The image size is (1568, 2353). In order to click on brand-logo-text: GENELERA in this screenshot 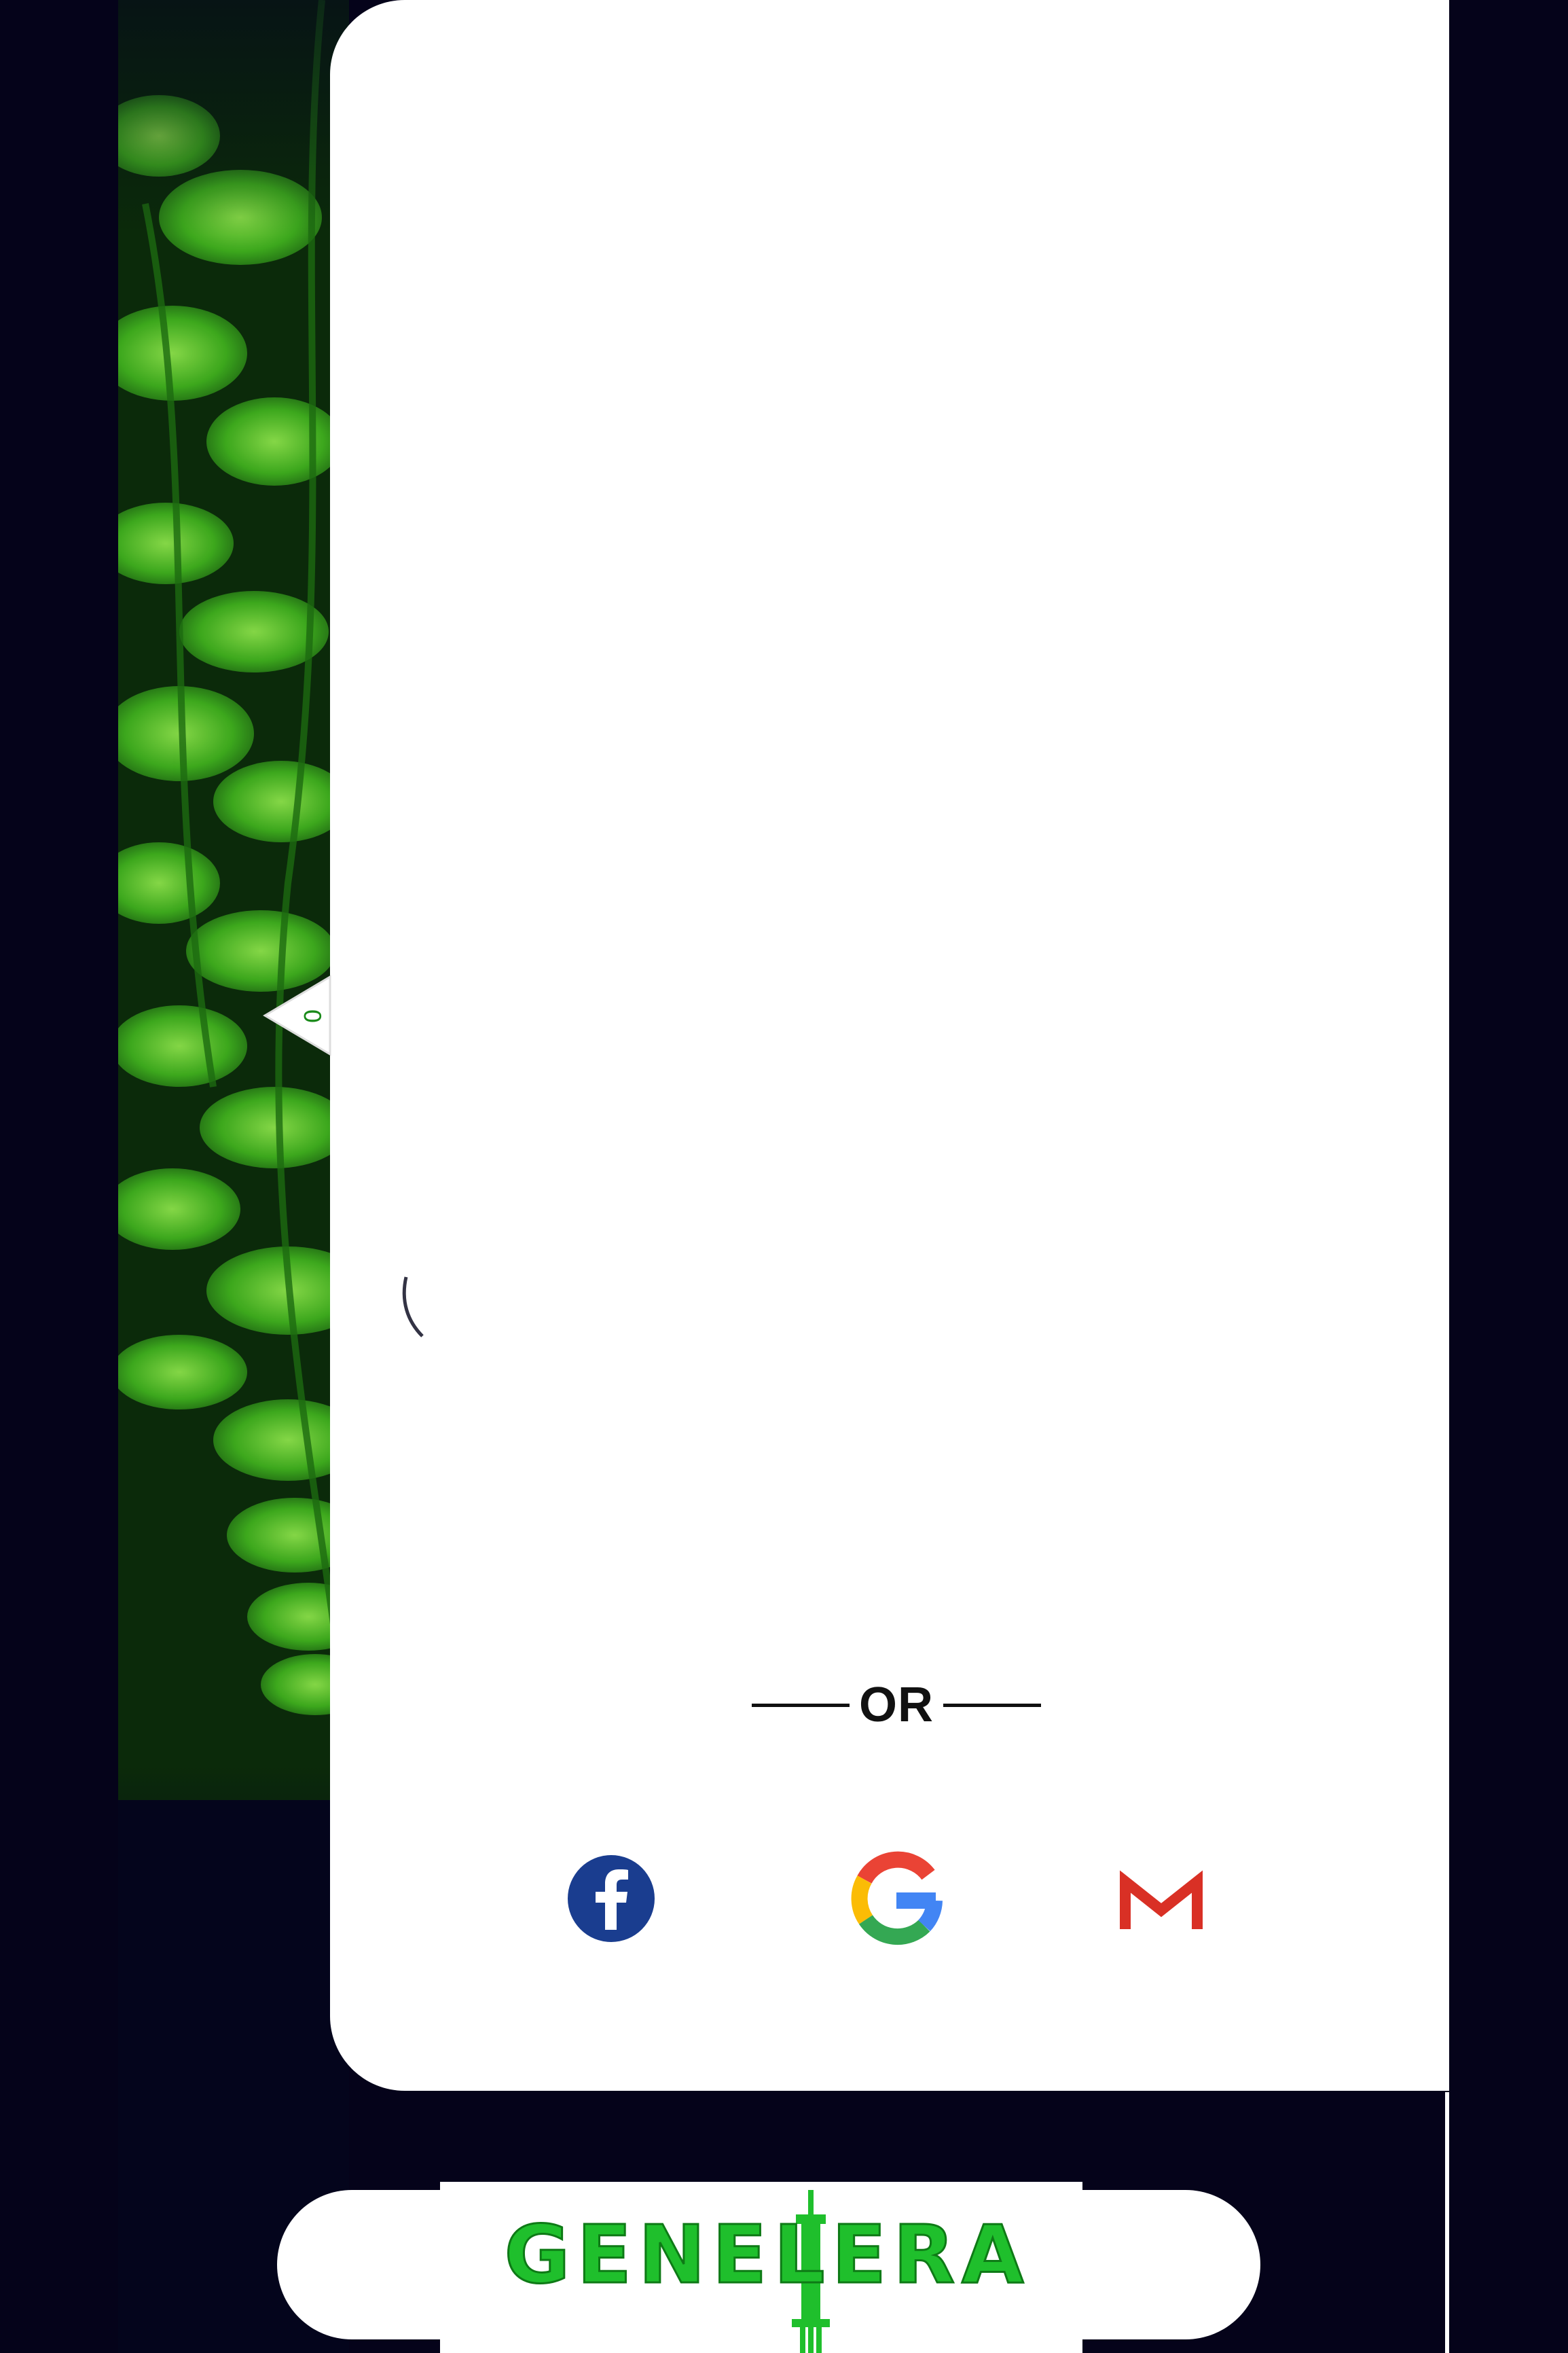, I will do `click(768, 2254)`.